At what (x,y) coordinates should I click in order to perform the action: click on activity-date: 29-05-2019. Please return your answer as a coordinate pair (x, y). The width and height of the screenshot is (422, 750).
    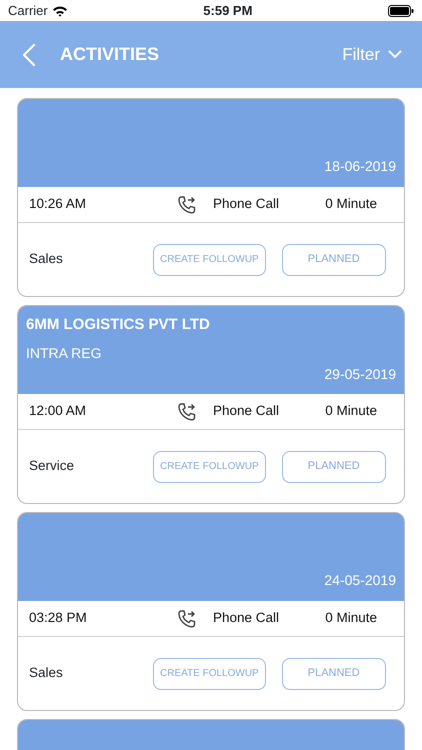
    Looking at the image, I should click on (360, 374).